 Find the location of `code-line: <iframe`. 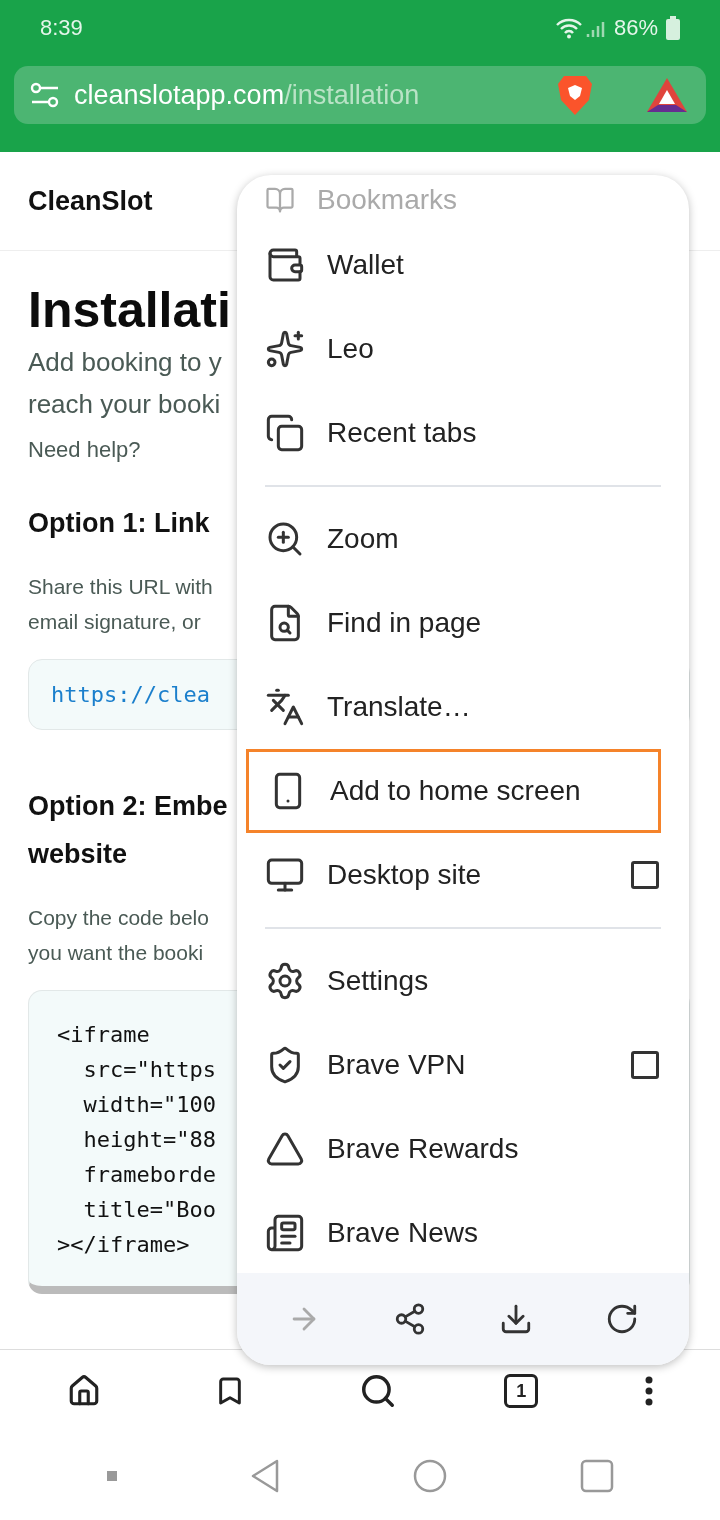

code-line: <iframe is located at coordinates (103, 1035).